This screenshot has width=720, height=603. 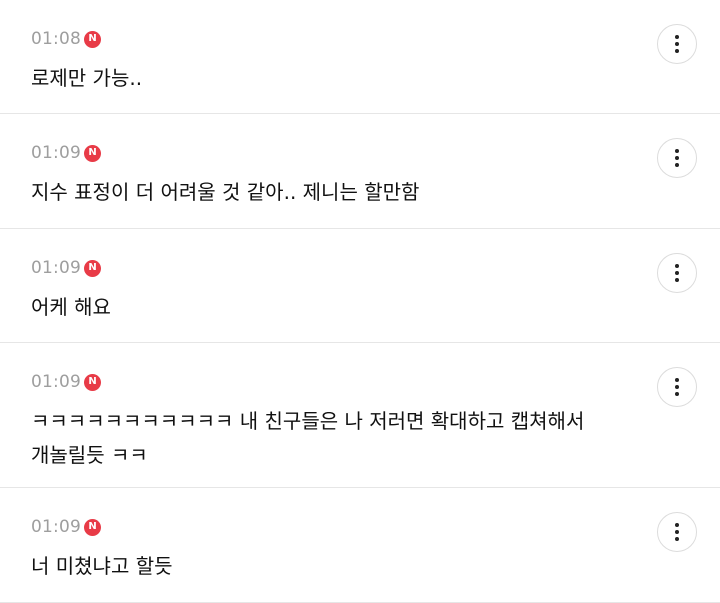 I want to click on comment-text: 어케 해요, so click(x=71, y=307).